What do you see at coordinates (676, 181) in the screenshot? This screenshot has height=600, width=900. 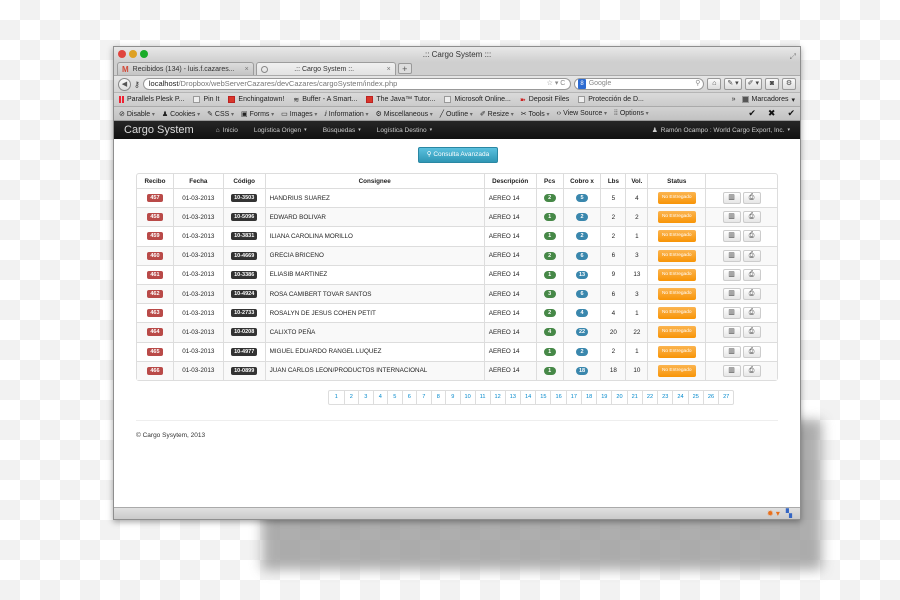 I see `col-status: Status` at bounding box center [676, 181].